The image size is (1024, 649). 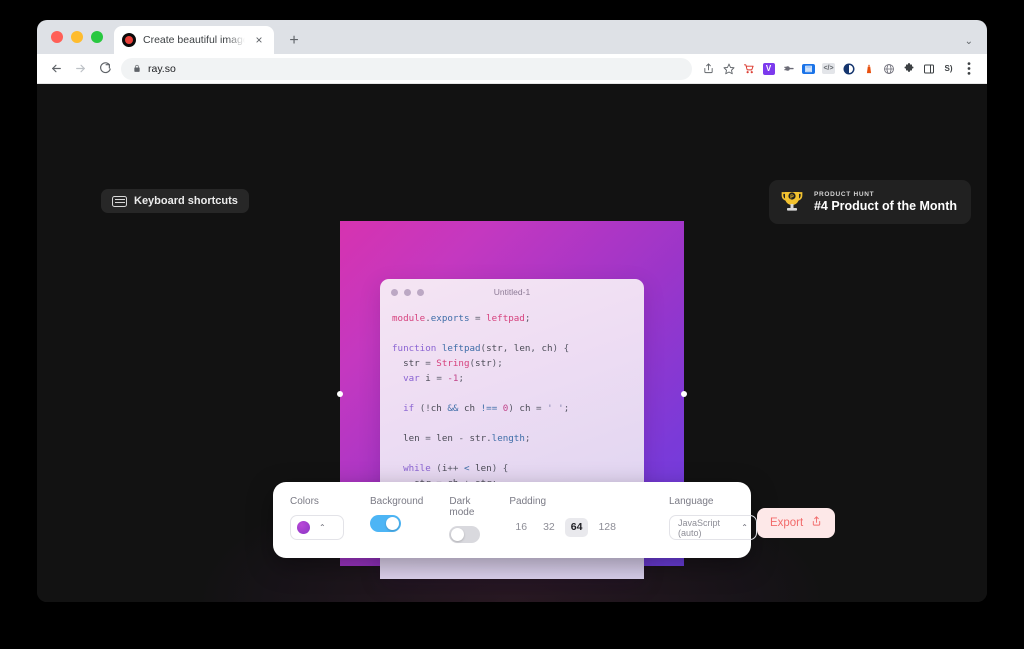 What do you see at coordinates (969, 41) in the screenshot?
I see `tab-search-chevron-down-icon: ⌄` at bounding box center [969, 41].